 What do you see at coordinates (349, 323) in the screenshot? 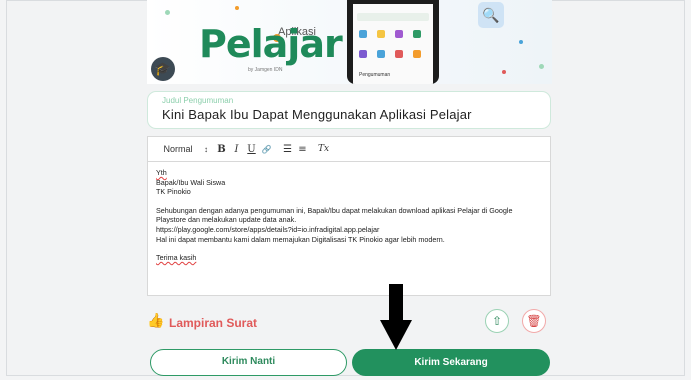
I see `attachment-row: 👍 Lampiran Surat ⇧ 🗑` at bounding box center [349, 323].